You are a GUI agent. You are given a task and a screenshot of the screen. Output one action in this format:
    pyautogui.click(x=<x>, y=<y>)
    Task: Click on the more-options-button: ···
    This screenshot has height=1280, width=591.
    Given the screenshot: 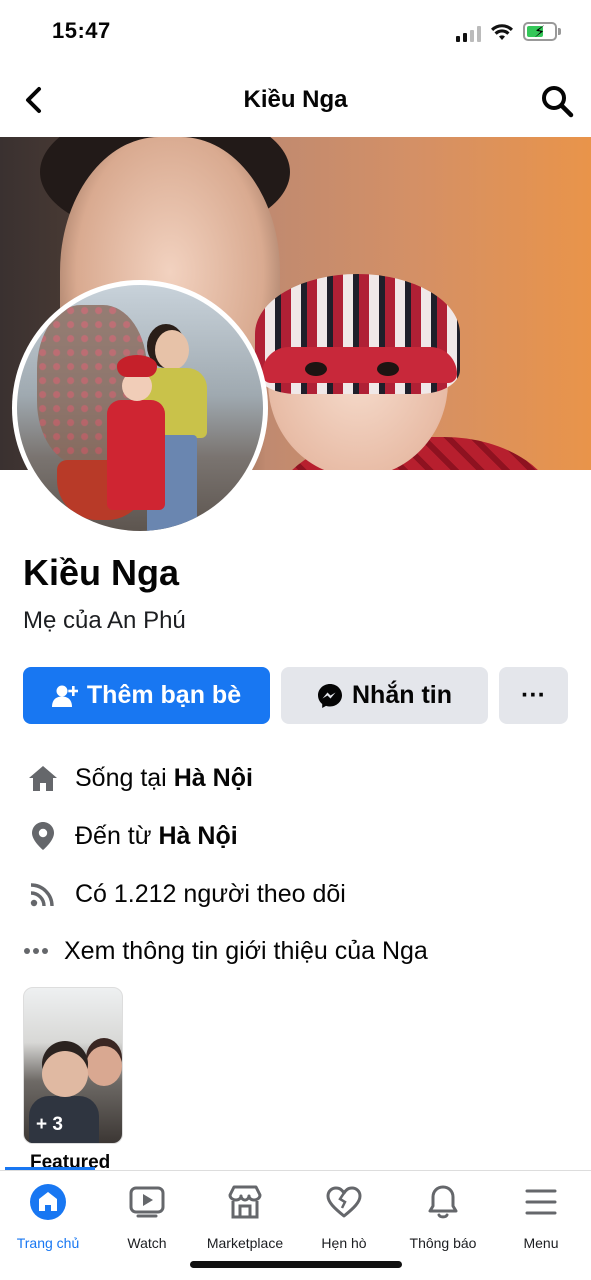 What is the action you would take?
    pyautogui.click(x=533, y=695)
    